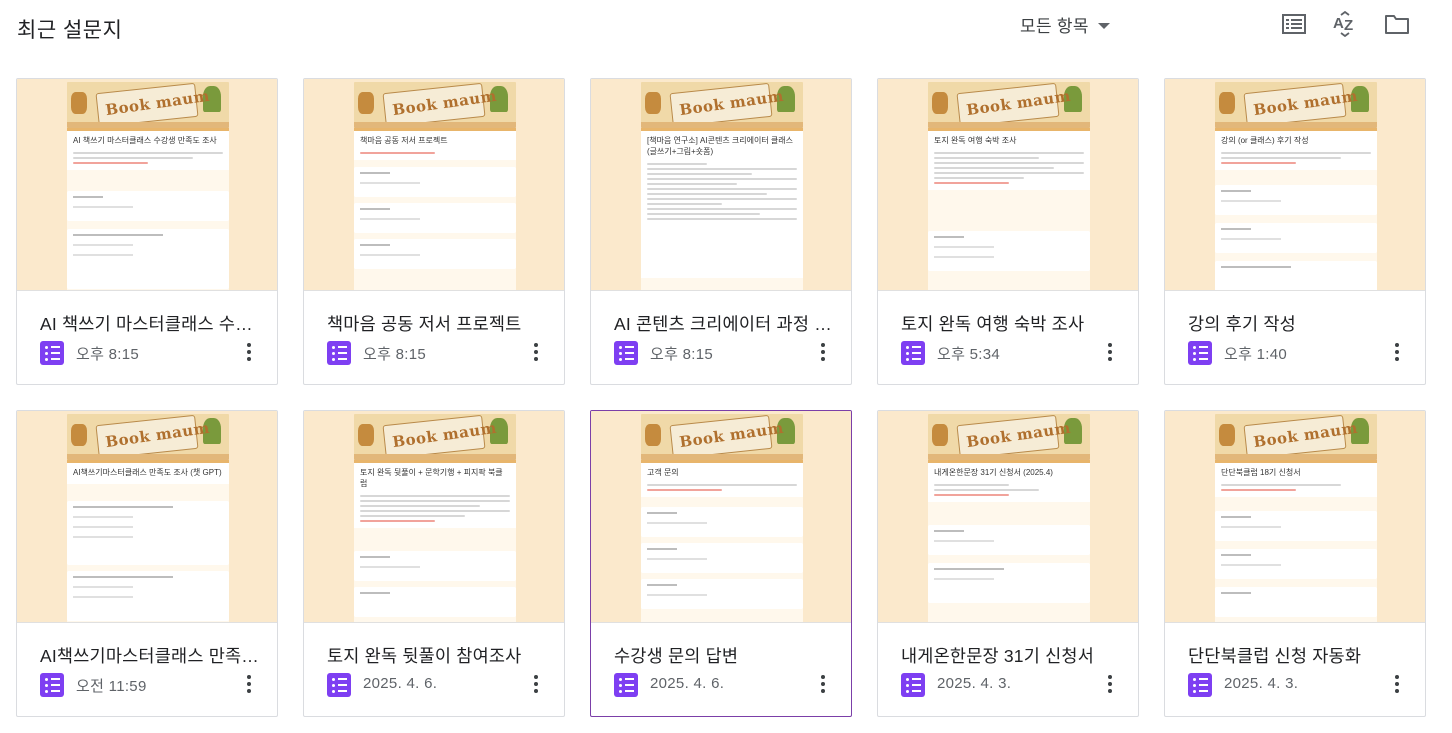 The image size is (1452, 733). What do you see at coordinates (1008, 517) in the screenshot?
I see `form-thumbnail: Book maum 내게온한문장 31기 신청서 (2025.4)` at bounding box center [1008, 517].